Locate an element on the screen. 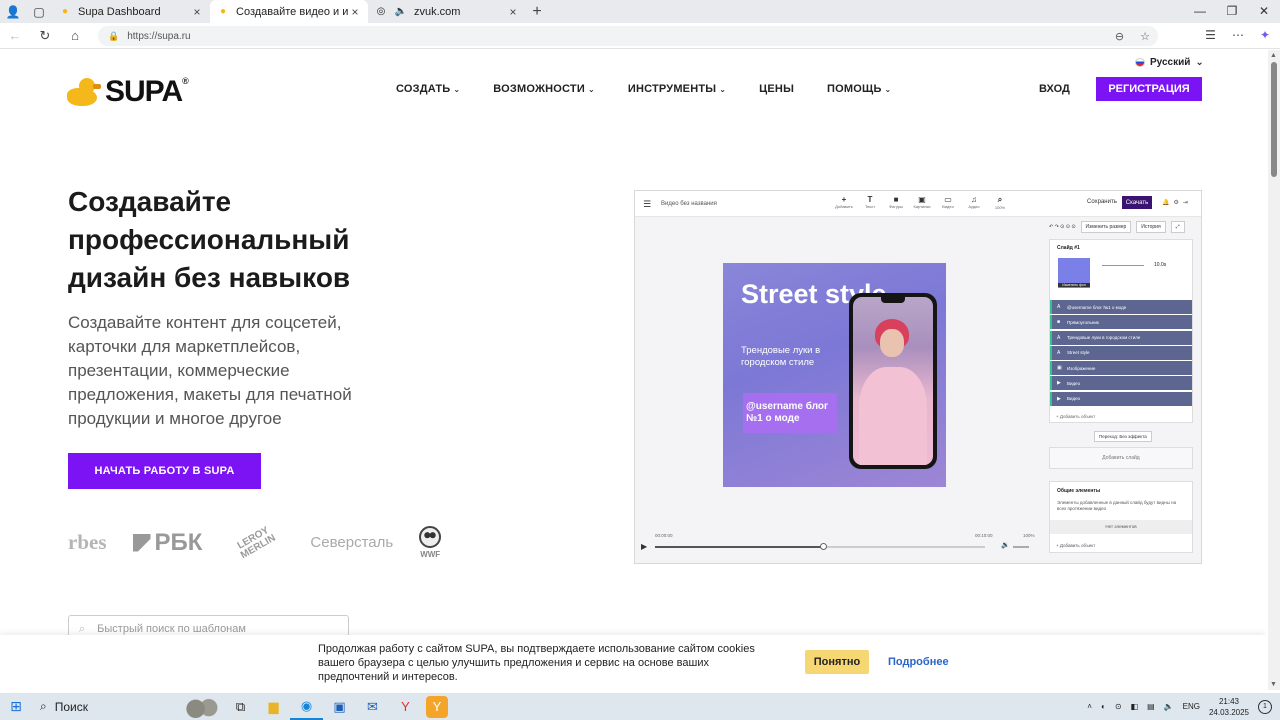 The height and width of the screenshot is (720, 1280). clock-time: 21:43 is located at coordinates (1228, 701).